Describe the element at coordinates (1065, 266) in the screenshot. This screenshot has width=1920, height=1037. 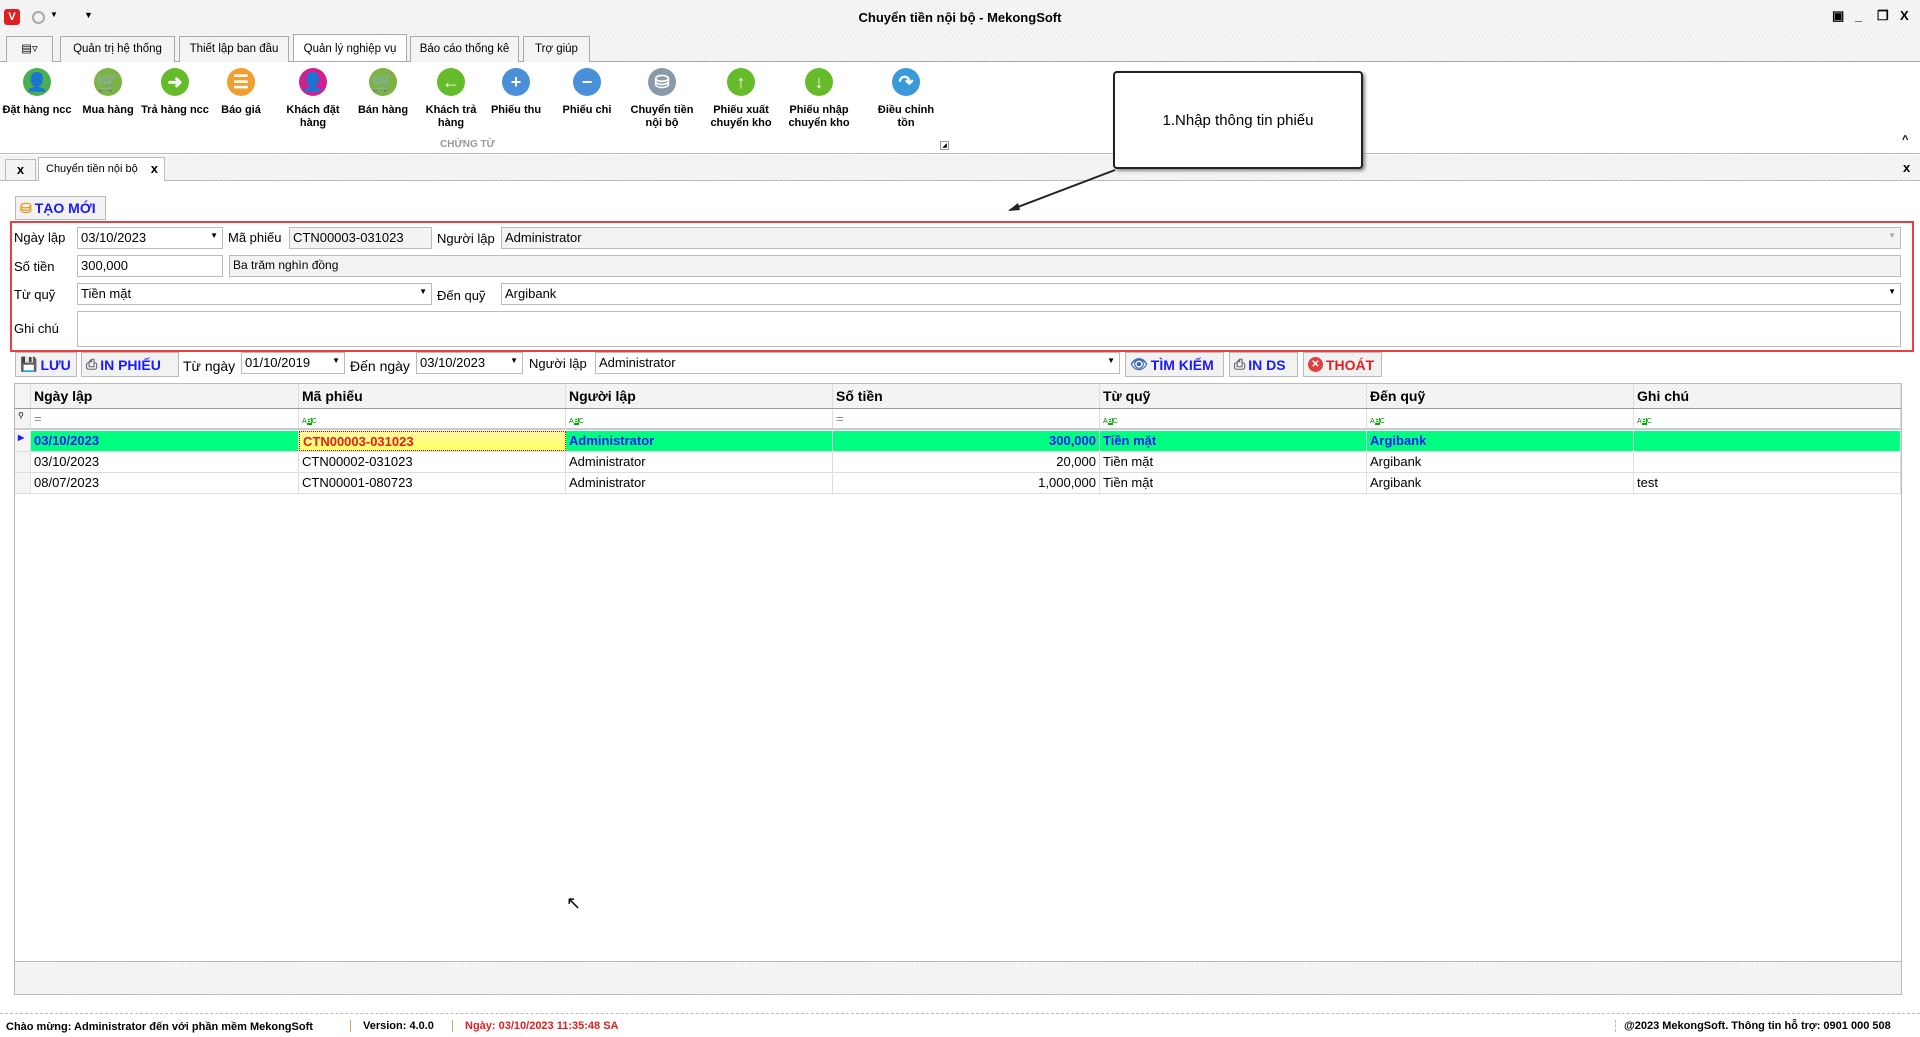
I see `so-tien-in-words: Ba trăm nghìn đồng` at that location.